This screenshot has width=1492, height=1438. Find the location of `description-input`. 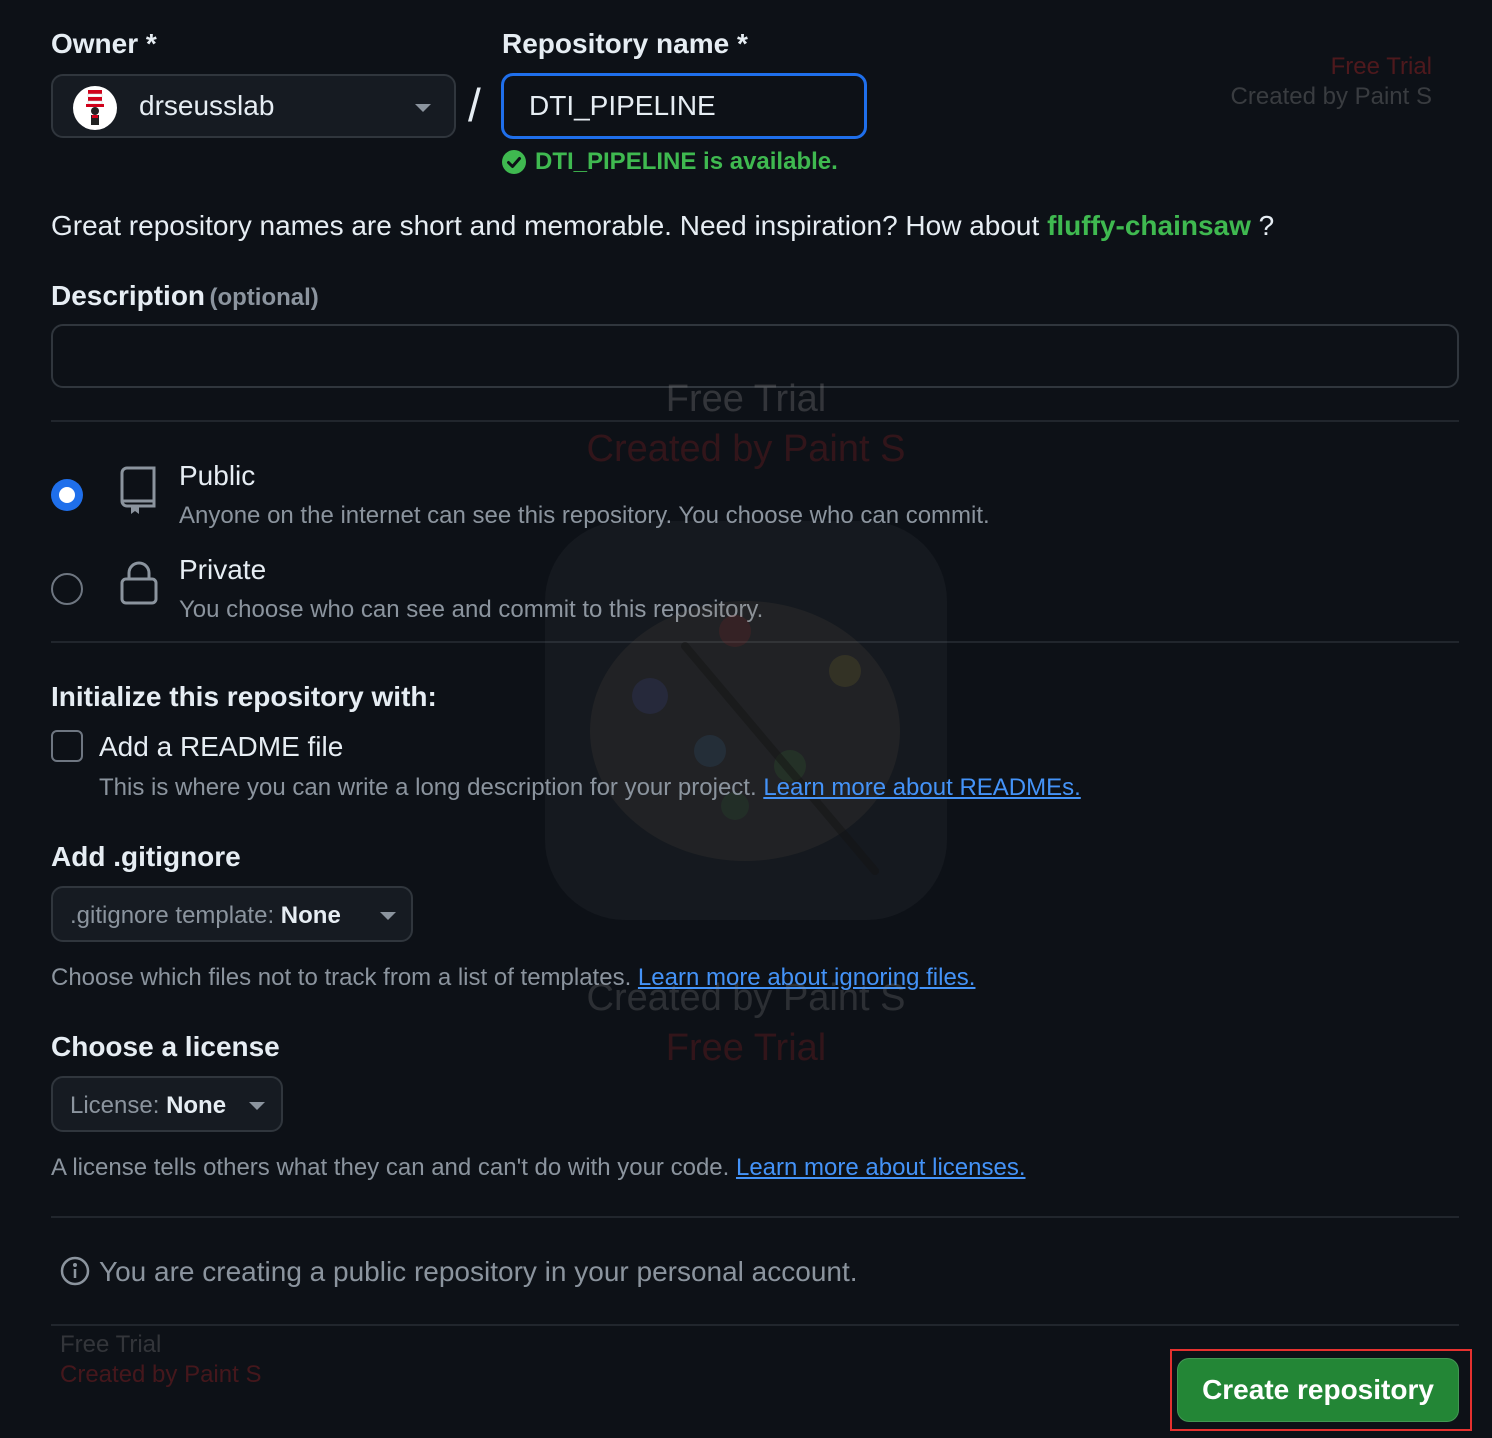

description-input is located at coordinates (755, 356).